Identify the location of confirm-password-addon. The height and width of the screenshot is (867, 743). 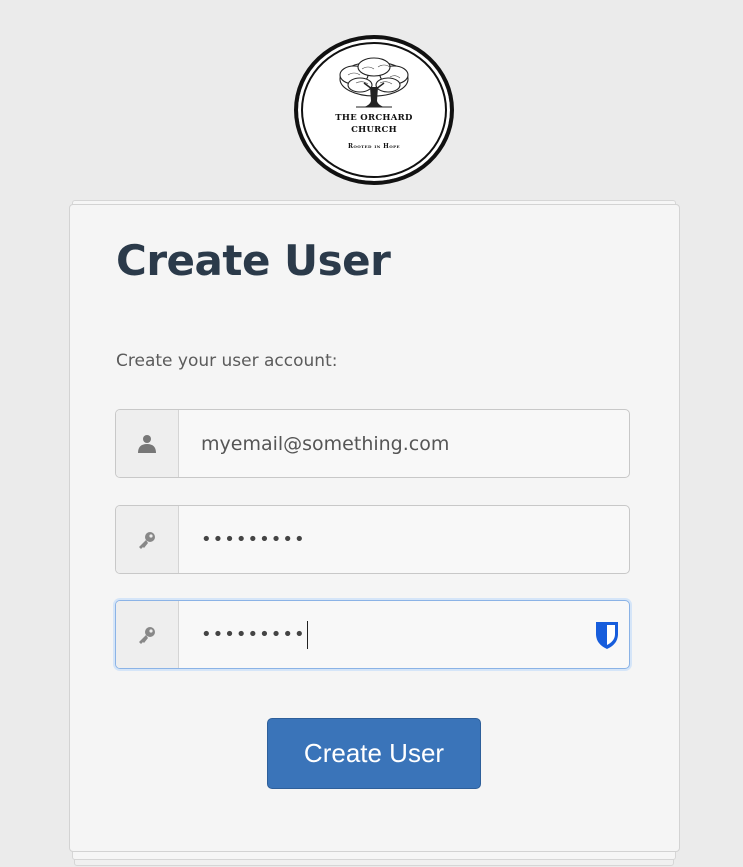
(147, 634).